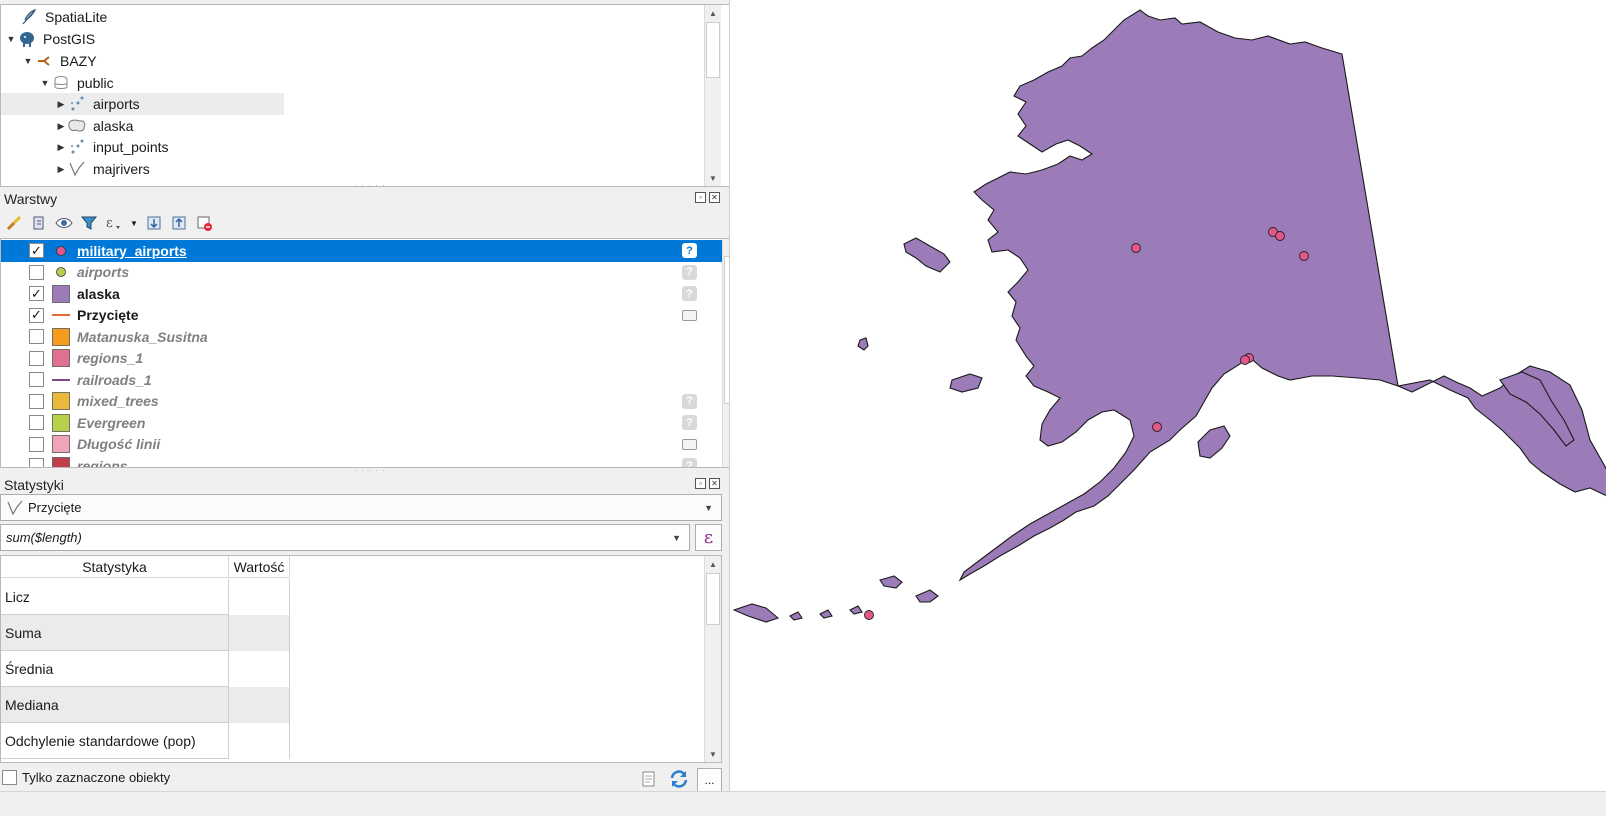  What do you see at coordinates (14, 223) in the screenshot?
I see `style-brush-icon` at bounding box center [14, 223].